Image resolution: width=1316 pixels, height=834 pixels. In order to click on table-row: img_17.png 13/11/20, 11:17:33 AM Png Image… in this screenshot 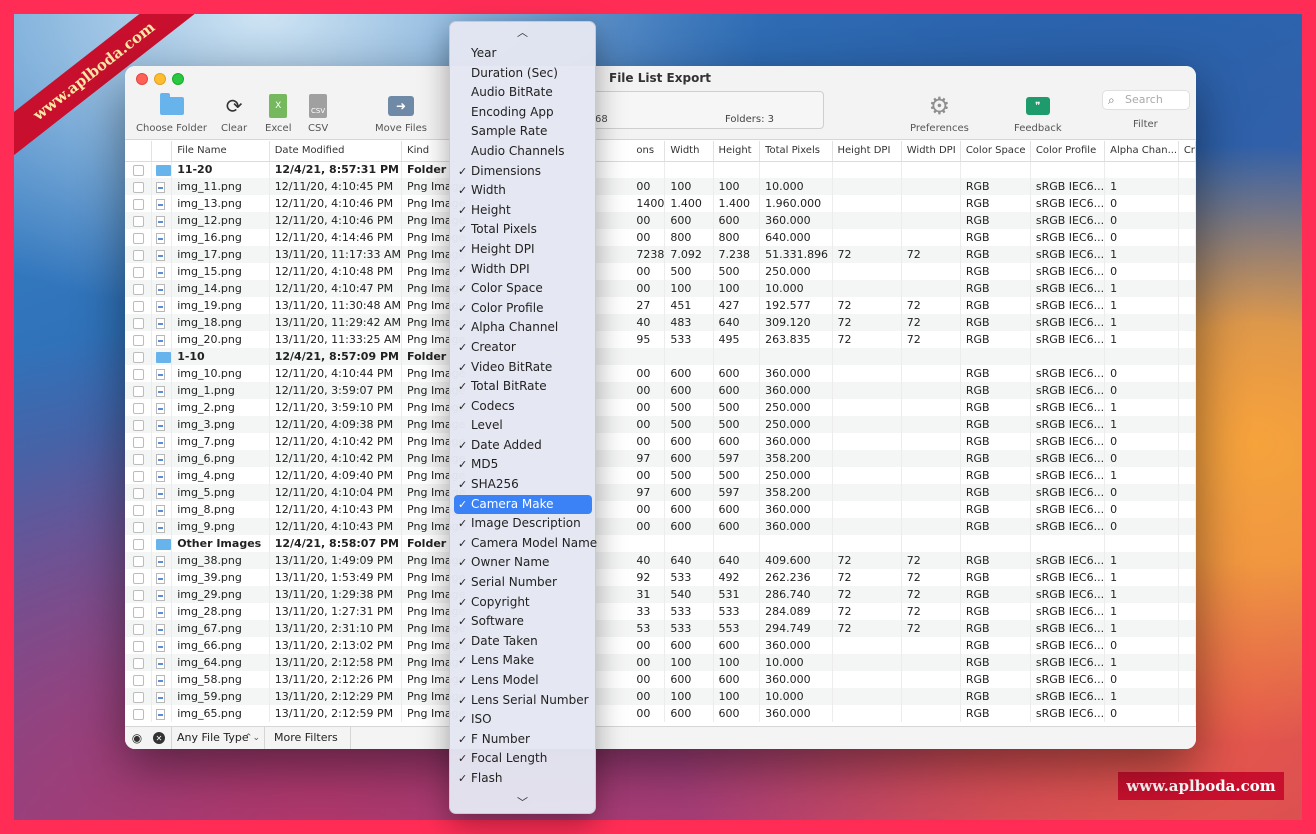, I will do `click(660, 254)`.